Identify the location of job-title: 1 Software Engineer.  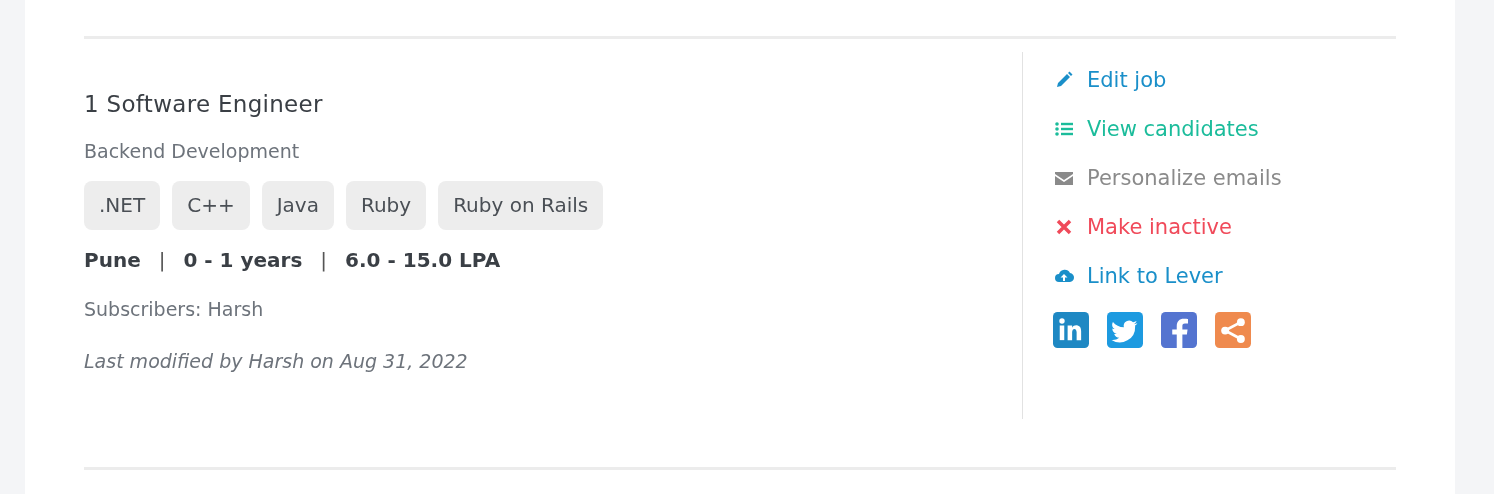
(204, 104).